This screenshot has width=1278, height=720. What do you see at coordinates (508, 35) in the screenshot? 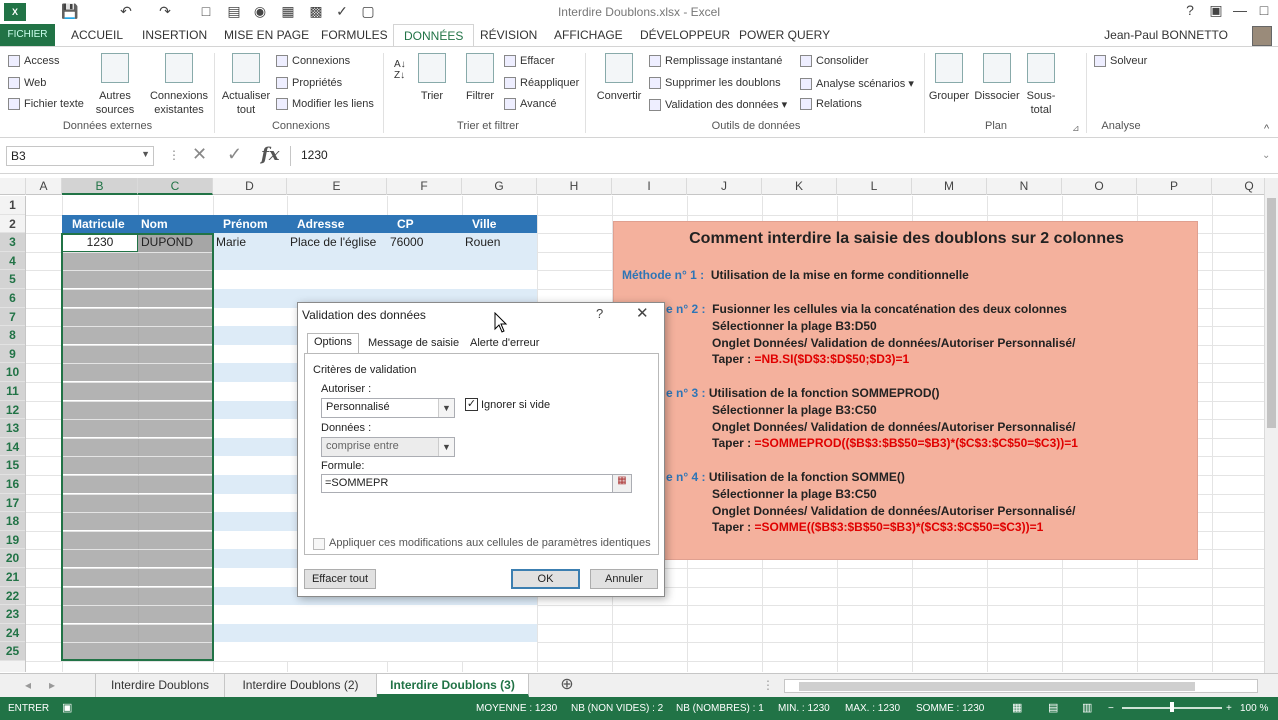
I see `tab-revision: RÉVISION` at bounding box center [508, 35].